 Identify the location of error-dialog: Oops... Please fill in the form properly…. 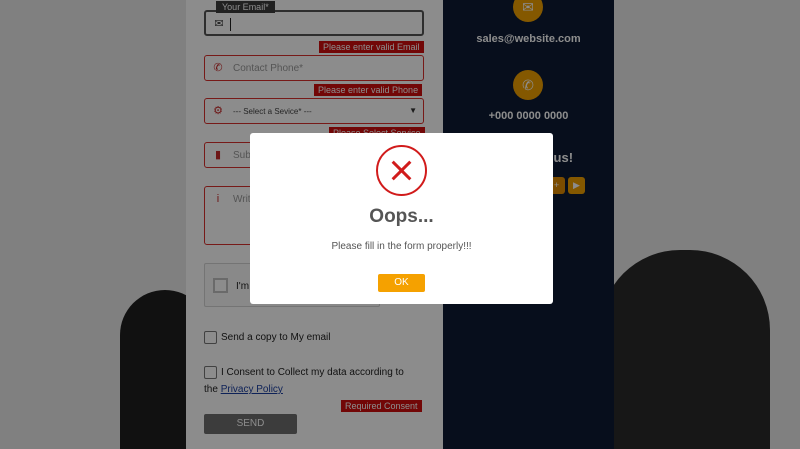
(401, 218).